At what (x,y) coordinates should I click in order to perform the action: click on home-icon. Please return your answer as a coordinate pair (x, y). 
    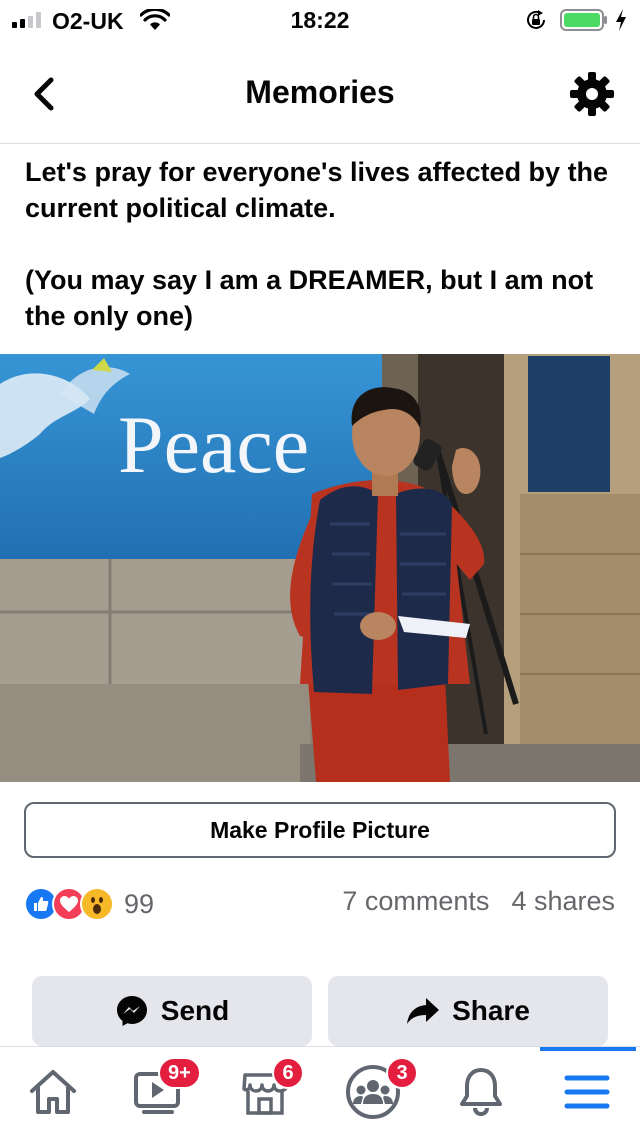
    Looking at the image, I should click on (53, 1092).